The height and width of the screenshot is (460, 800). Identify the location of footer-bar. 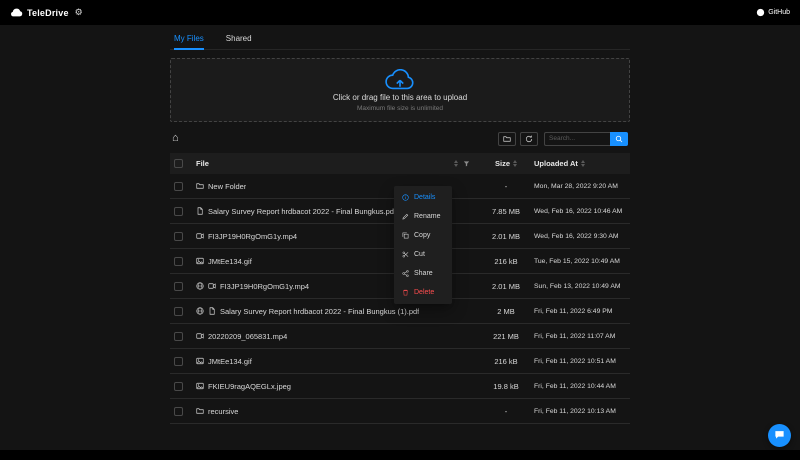
(400, 455).